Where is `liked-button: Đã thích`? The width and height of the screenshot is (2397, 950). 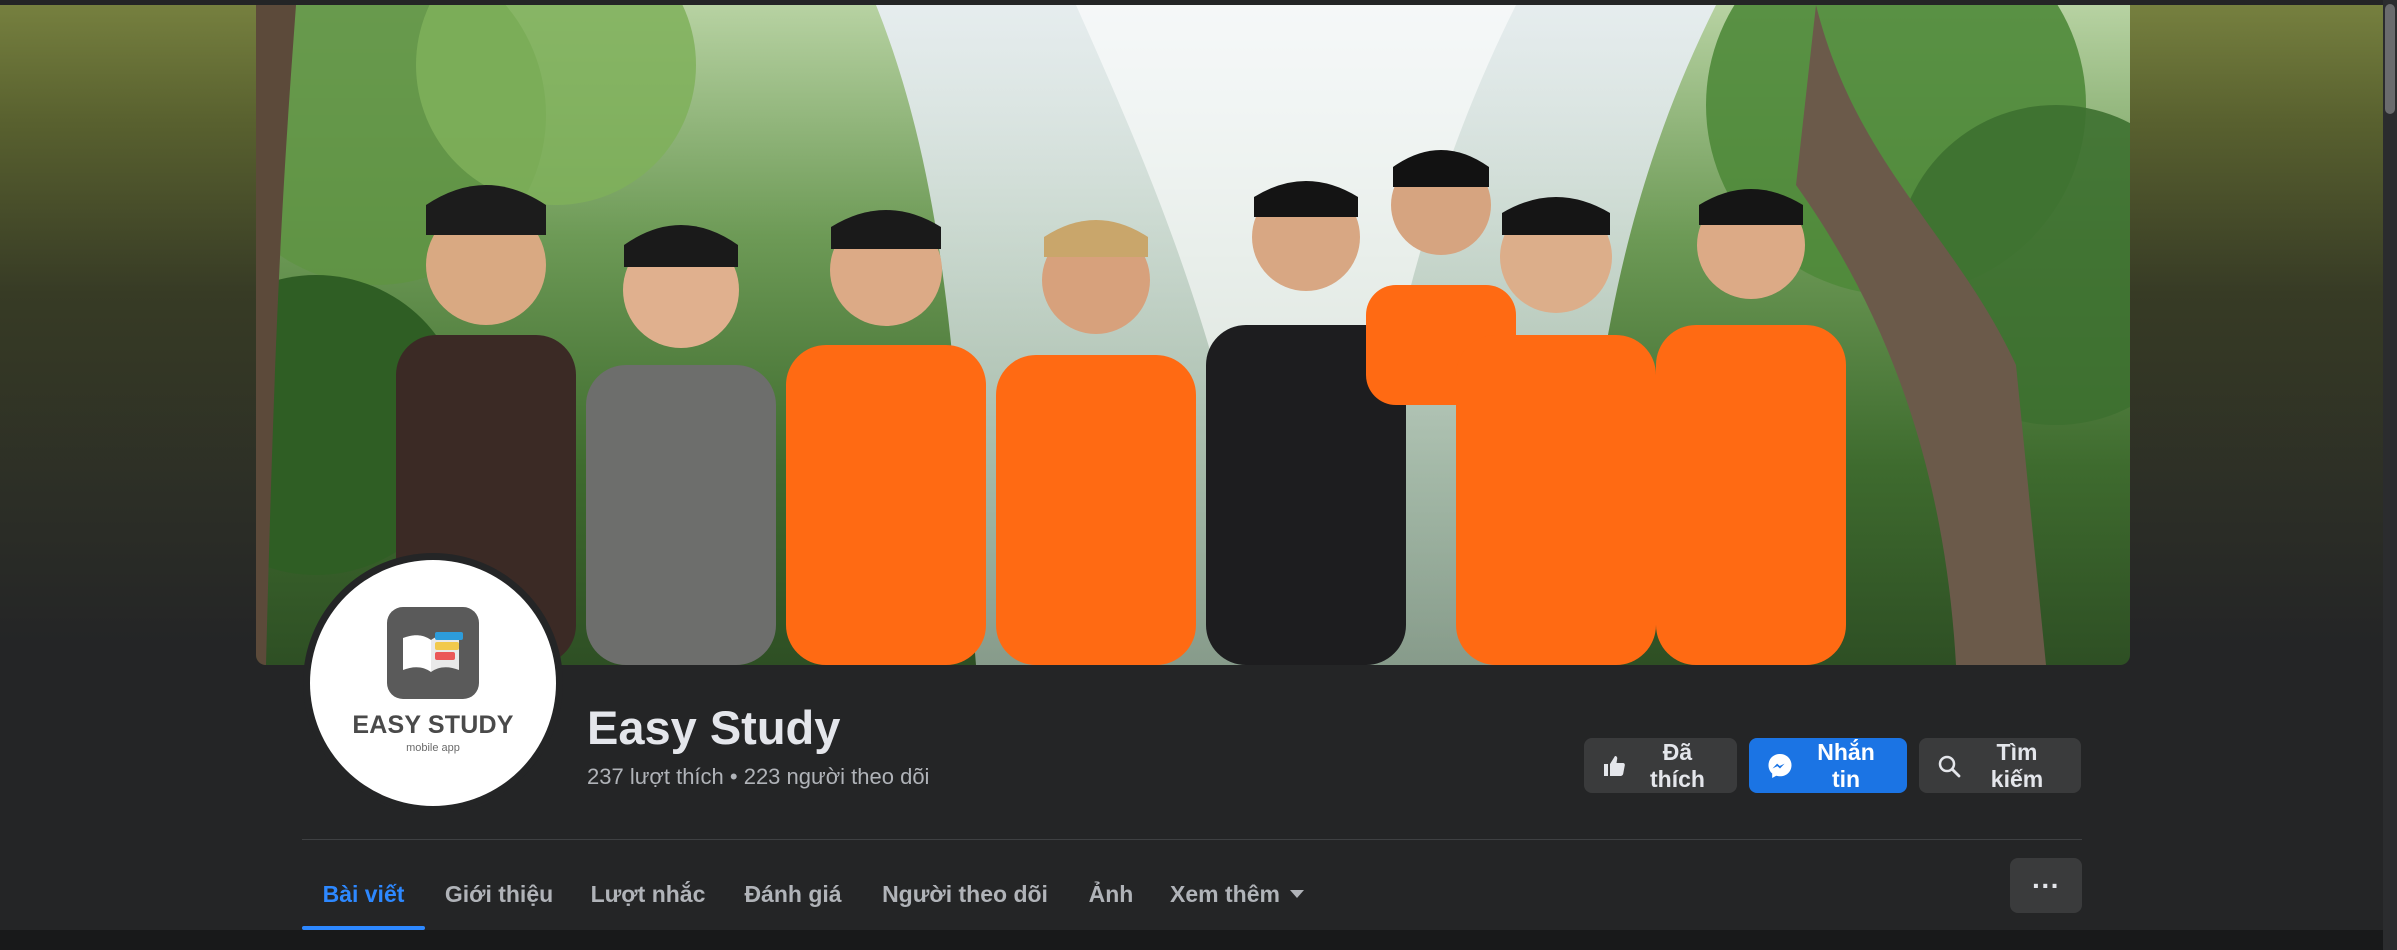
liked-button: Đã thích is located at coordinates (1660, 765).